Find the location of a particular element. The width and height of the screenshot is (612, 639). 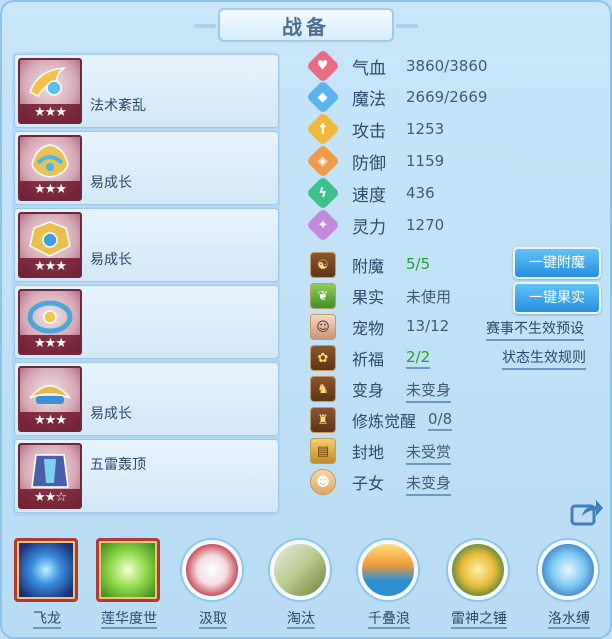

stat-hp: ♥ 气血 3860/3860 is located at coordinates (396, 66).